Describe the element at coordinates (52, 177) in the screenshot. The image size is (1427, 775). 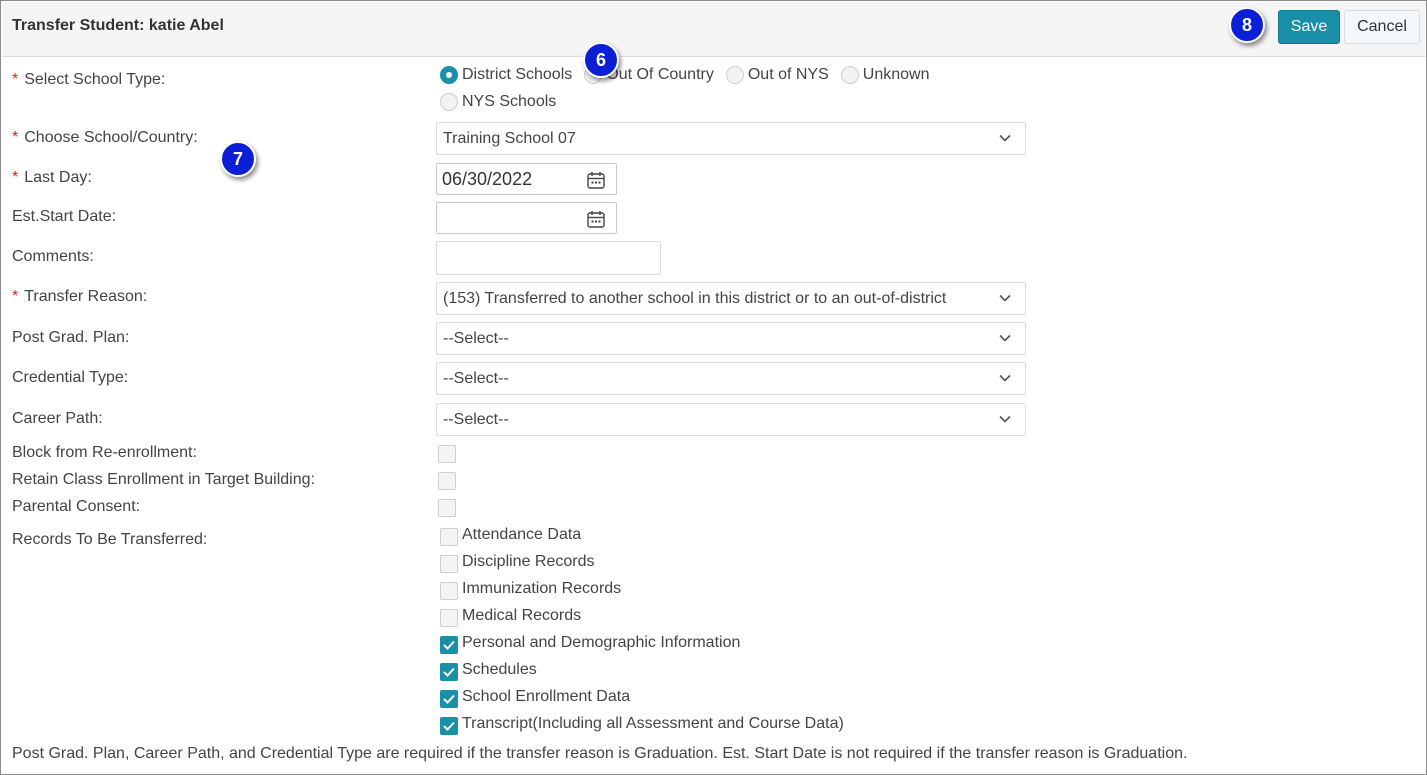
I see `last-day-label: * Last Day:` at that location.